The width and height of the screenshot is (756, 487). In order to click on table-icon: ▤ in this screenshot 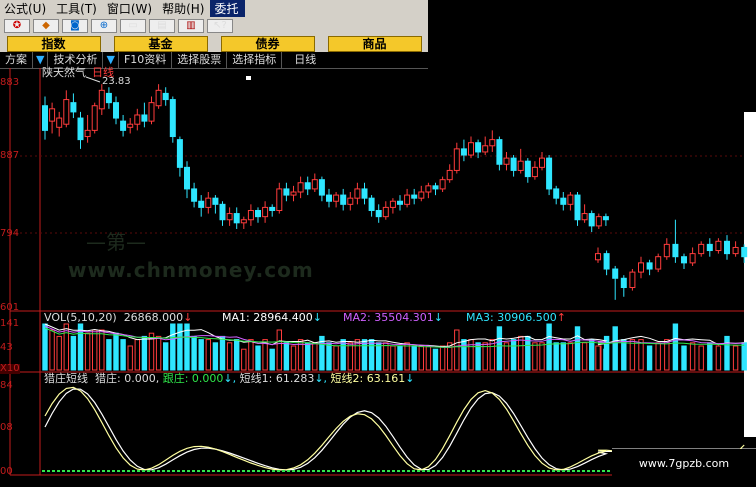, I will do `click(162, 26)`.